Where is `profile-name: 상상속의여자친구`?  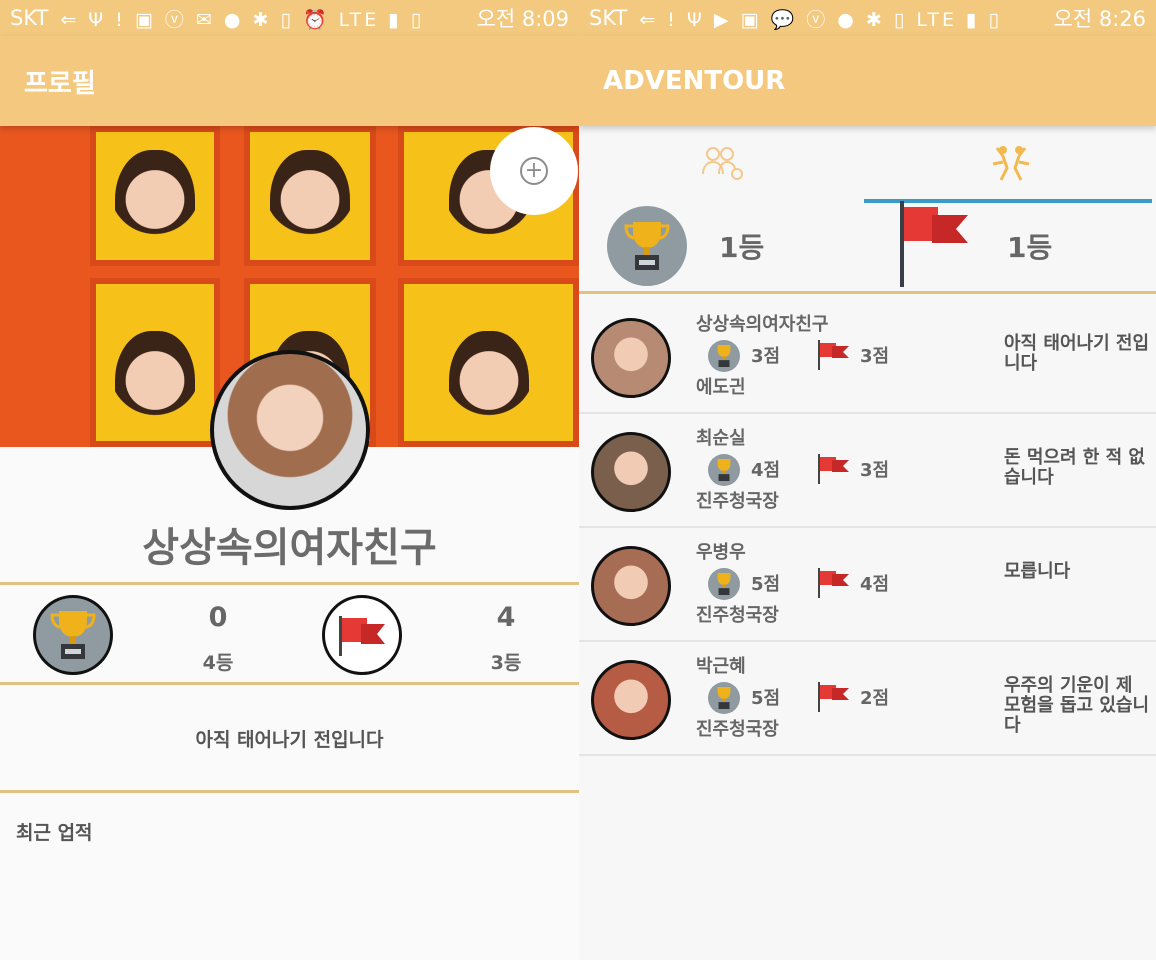
profile-name: 상상속의여자친구 is located at coordinates (289, 548).